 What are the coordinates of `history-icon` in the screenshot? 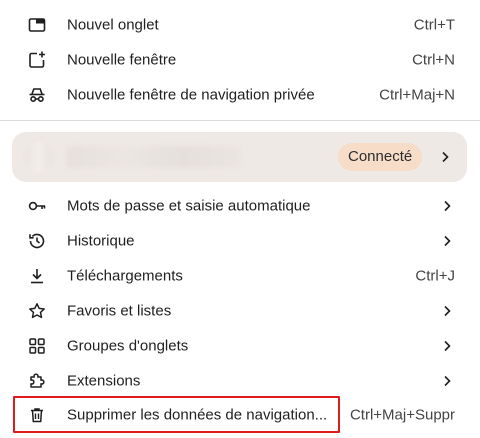 It's located at (37, 241).